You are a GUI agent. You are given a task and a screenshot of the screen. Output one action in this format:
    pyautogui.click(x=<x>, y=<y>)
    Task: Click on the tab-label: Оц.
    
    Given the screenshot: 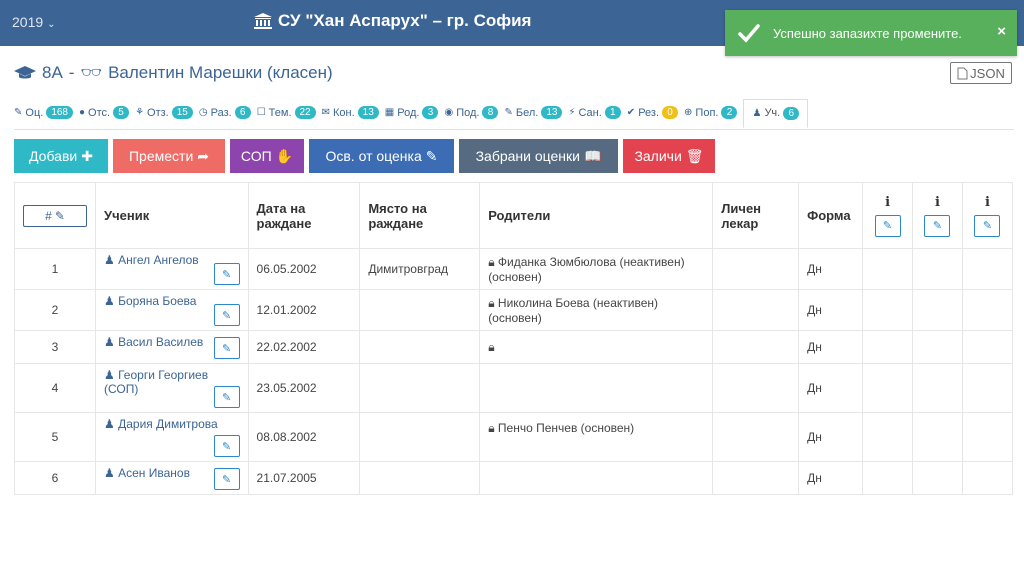 What is the action you would take?
    pyautogui.click(x=34, y=112)
    